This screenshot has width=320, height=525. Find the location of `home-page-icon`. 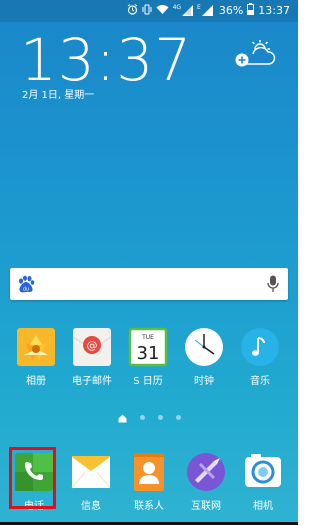

home-page-icon is located at coordinates (122, 417).